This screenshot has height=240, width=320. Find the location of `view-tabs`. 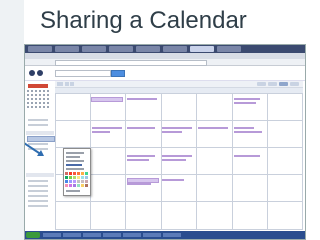

view-tabs is located at coordinates (279, 84).